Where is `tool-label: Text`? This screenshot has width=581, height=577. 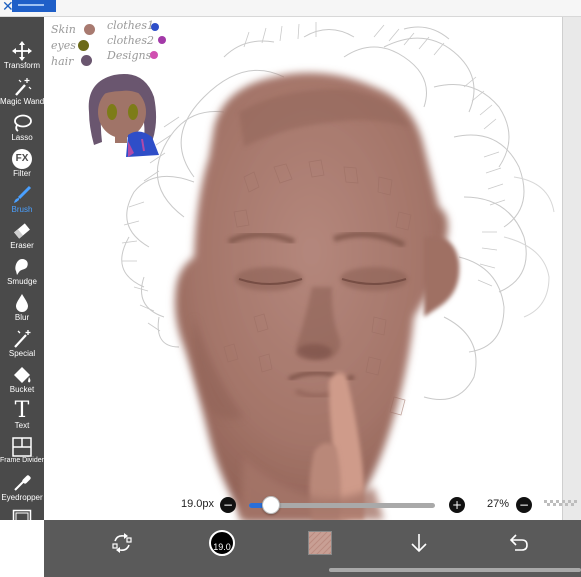 tool-label: Text is located at coordinates (22, 425).